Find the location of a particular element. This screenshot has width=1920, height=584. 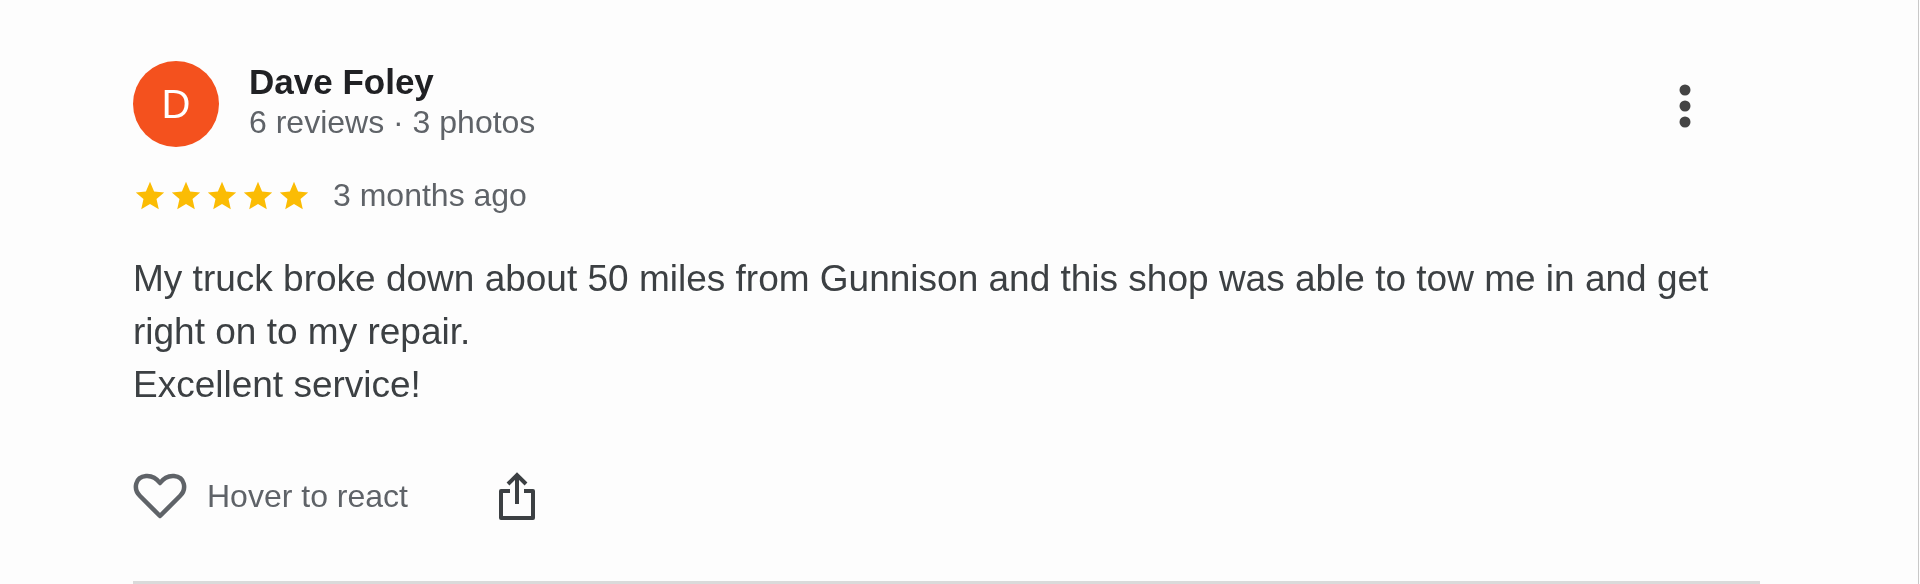

share-icon is located at coordinates (516, 496).